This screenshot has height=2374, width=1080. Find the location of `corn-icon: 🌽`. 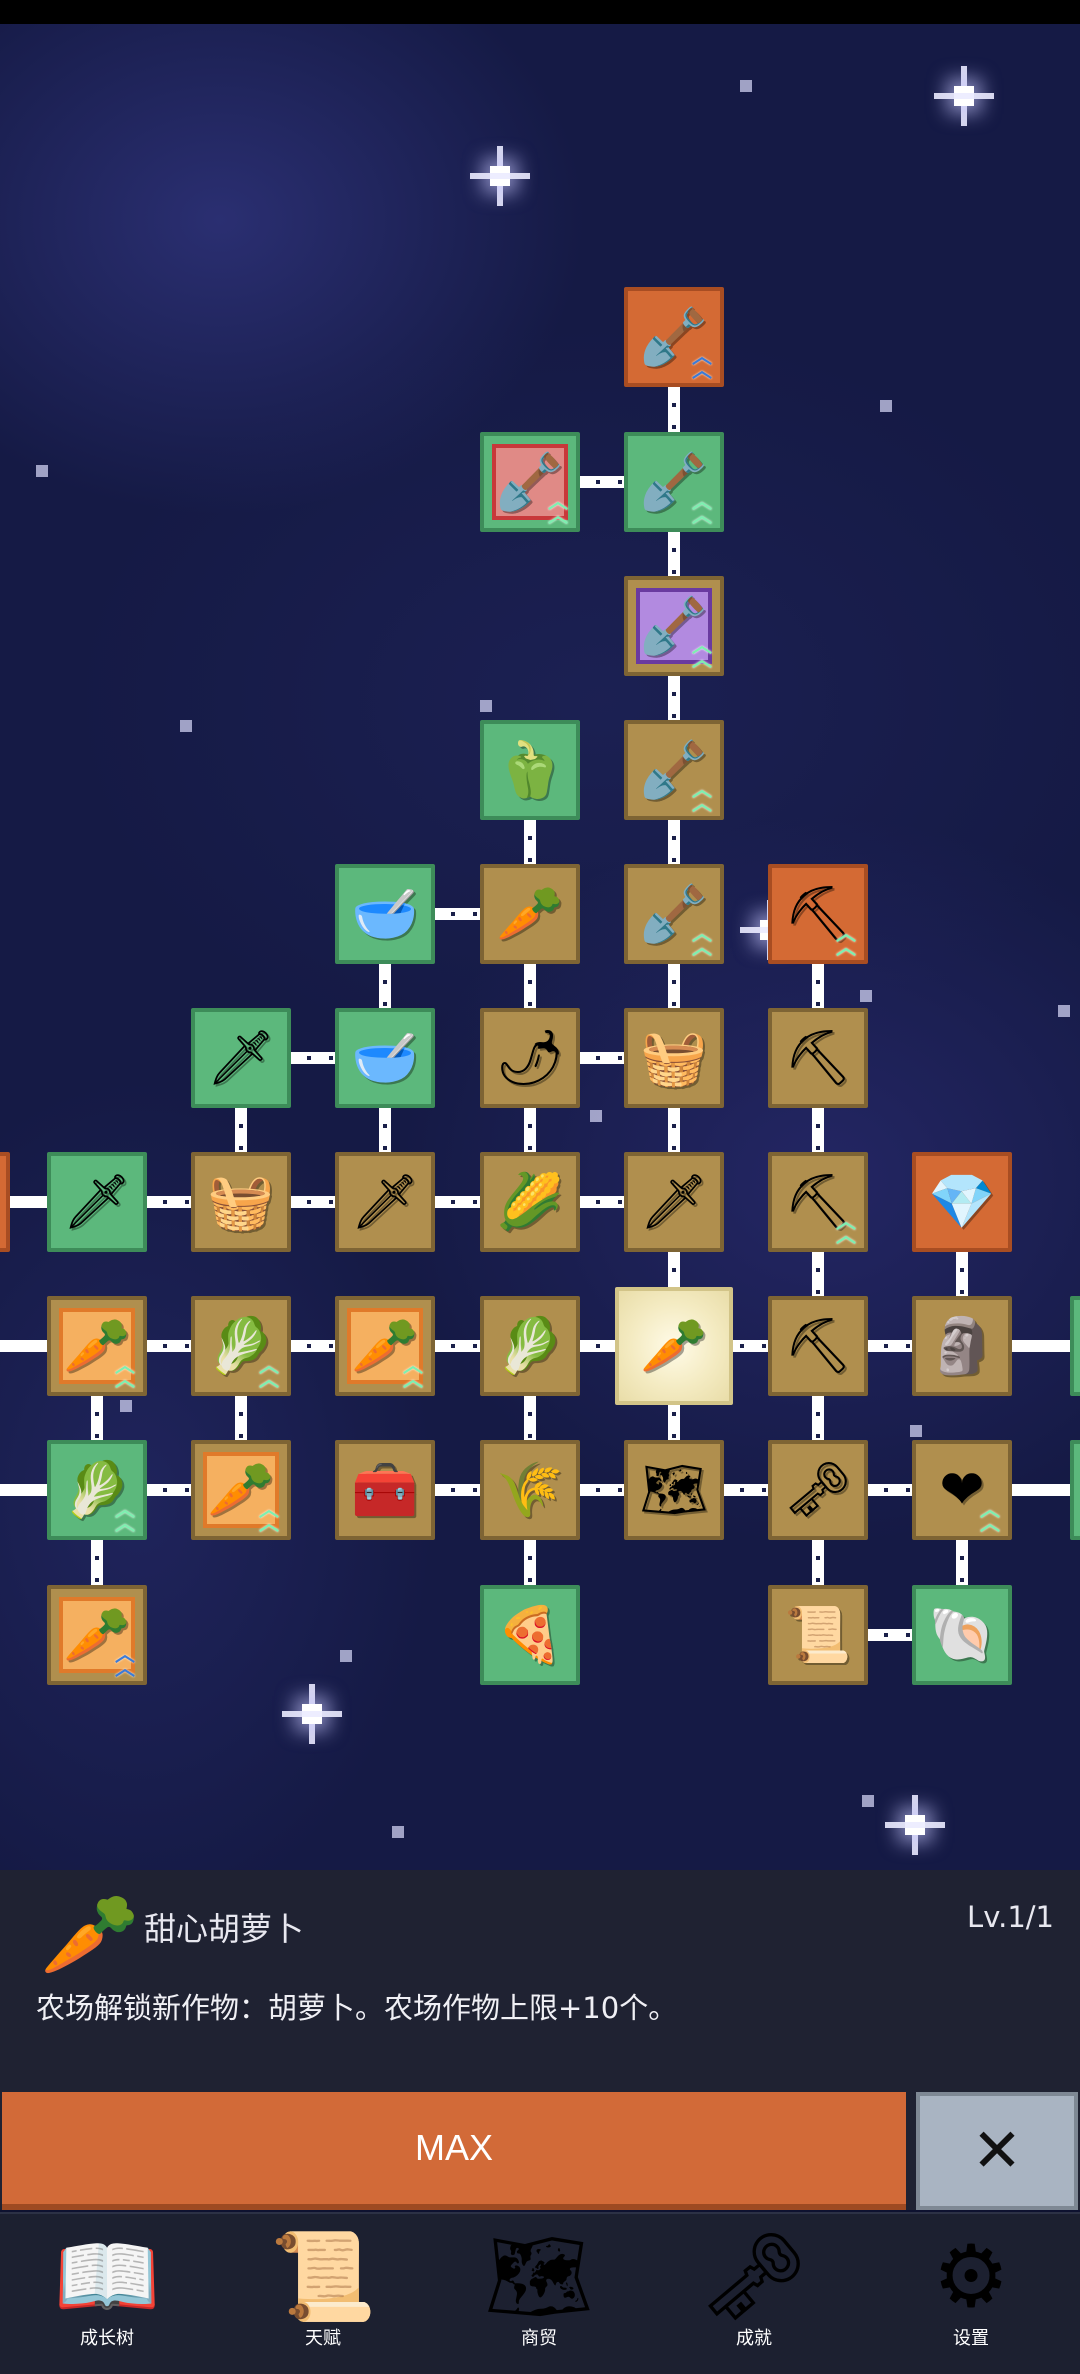

corn-icon: 🌽 is located at coordinates (530, 1201).